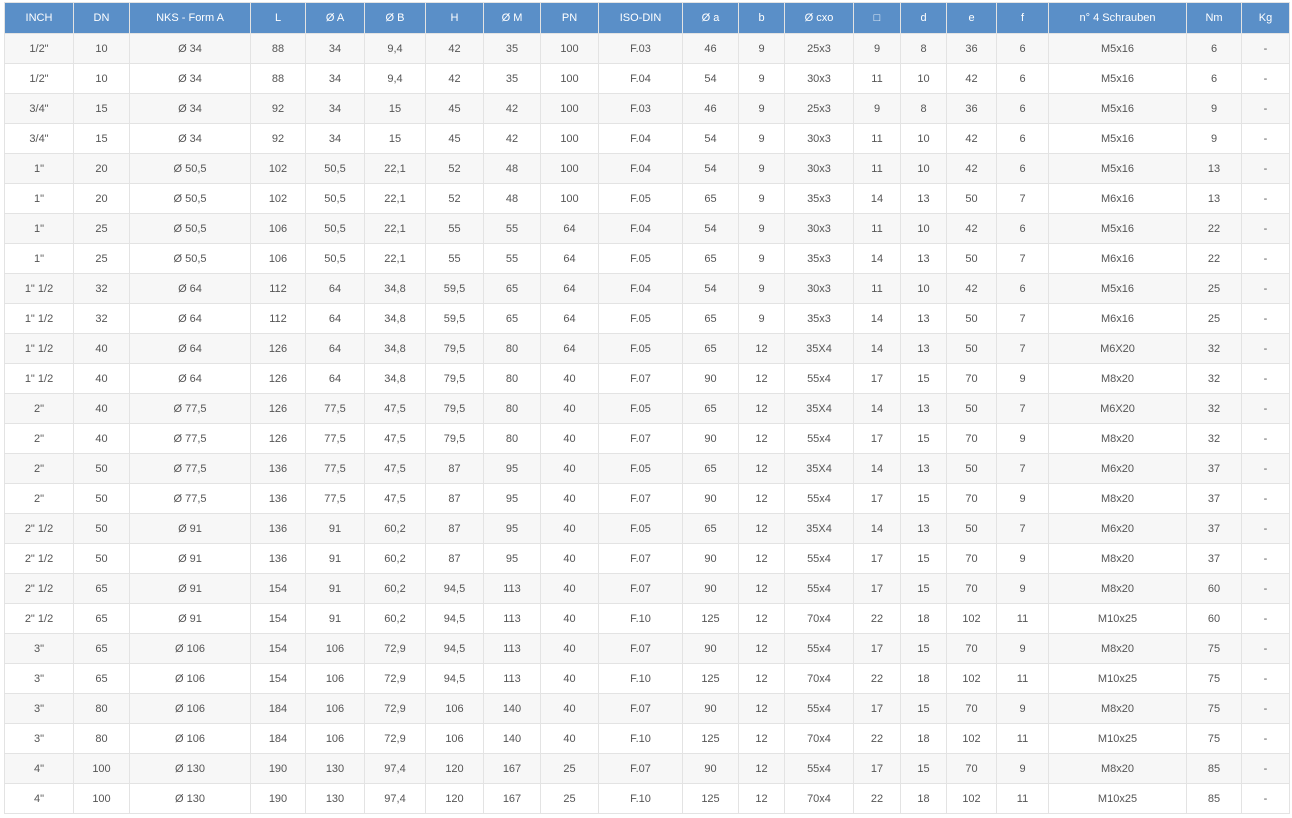 The height and width of the screenshot is (818, 1292). Describe the element at coordinates (971, 48) in the screenshot. I see `table-cell: 36` at that location.